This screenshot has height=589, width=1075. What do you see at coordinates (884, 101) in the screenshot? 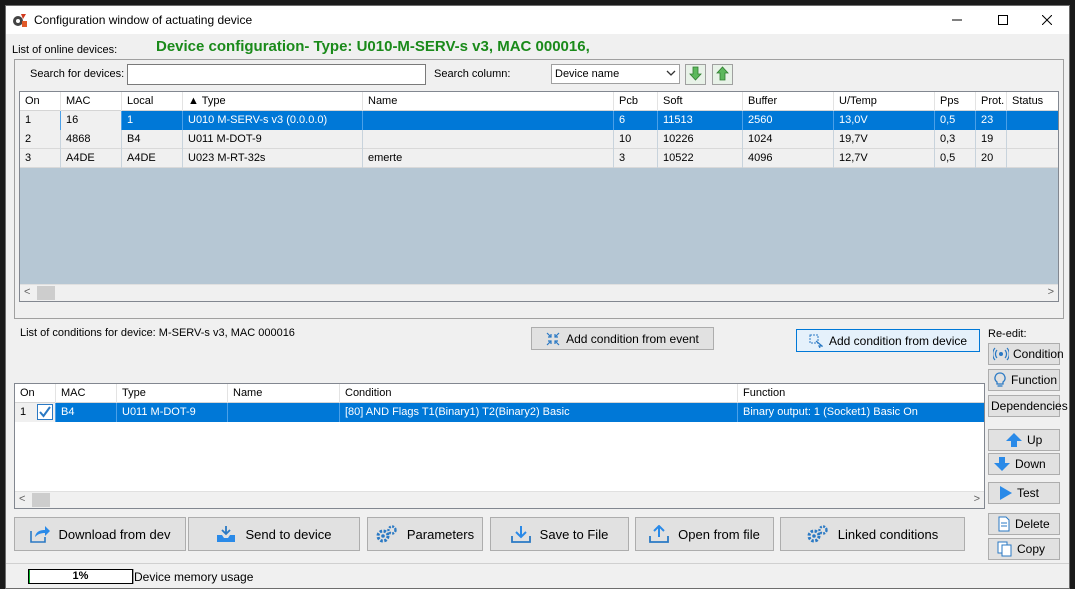
I see `column-header: U/Temp` at bounding box center [884, 101].